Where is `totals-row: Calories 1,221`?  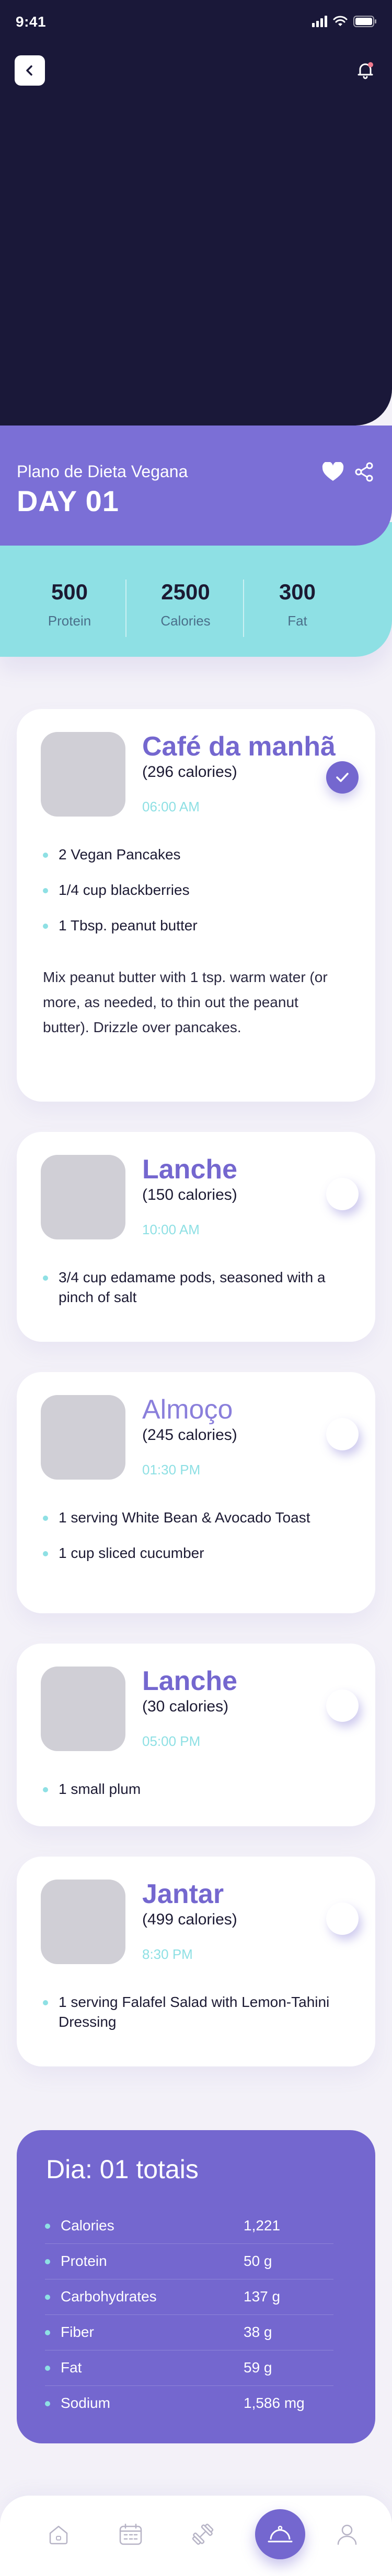
totals-row: Calories 1,221 is located at coordinates (189, 2226).